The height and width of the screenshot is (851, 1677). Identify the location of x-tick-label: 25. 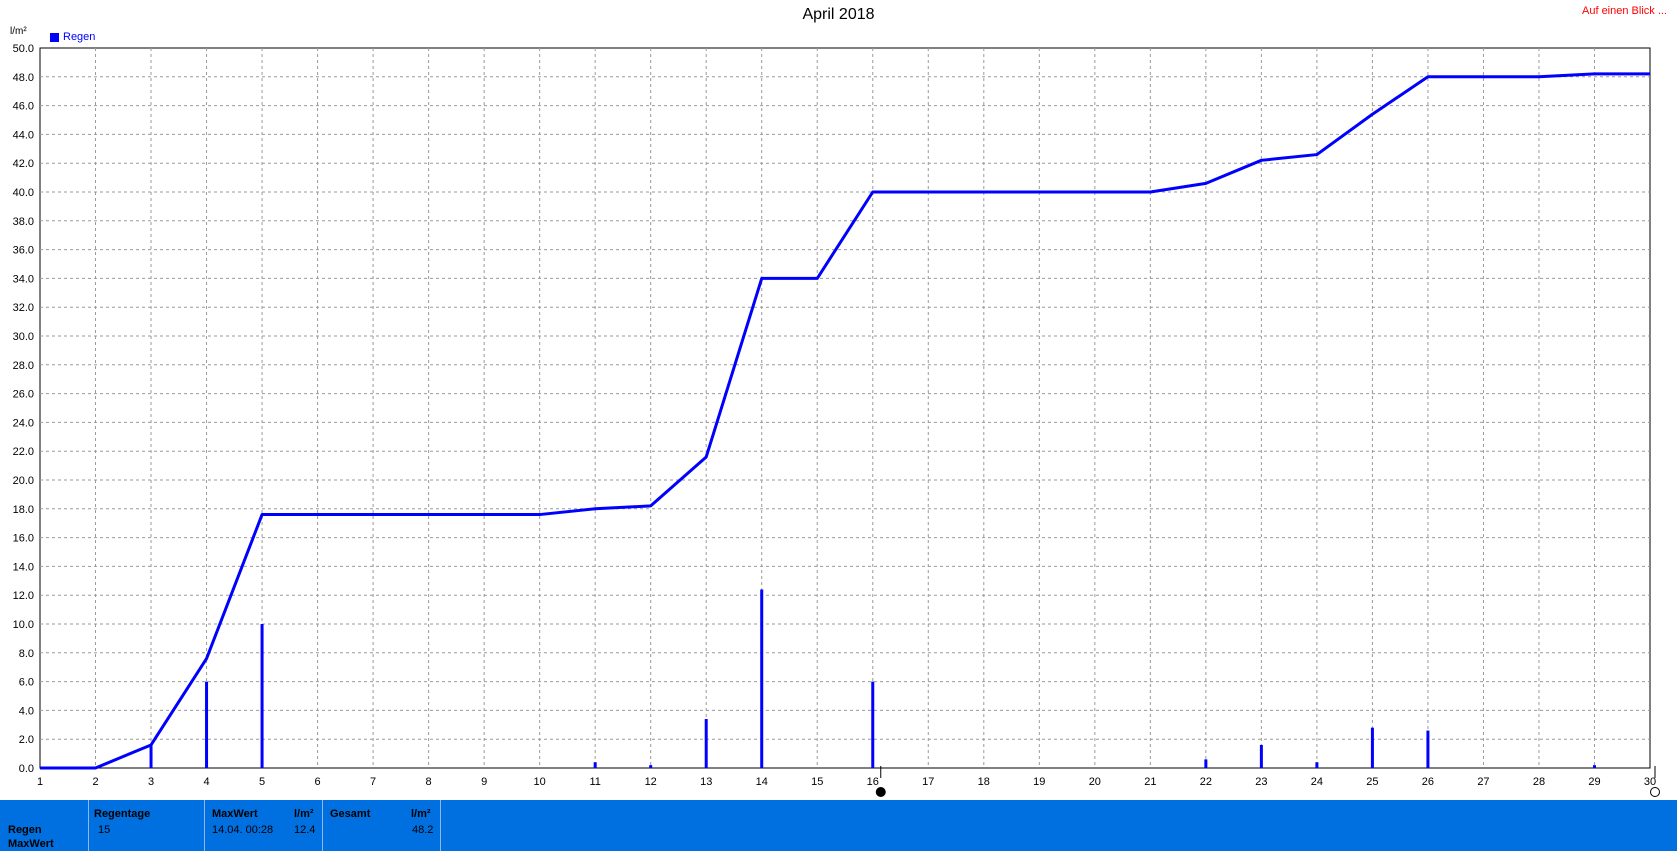
(1372, 782).